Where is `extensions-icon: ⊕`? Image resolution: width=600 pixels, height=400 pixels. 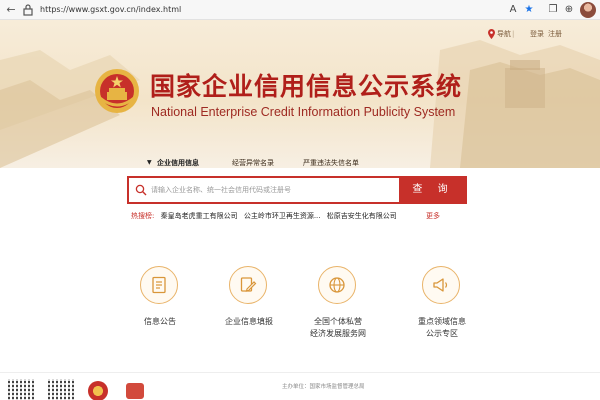 extensions-icon: ⊕ is located at coordinates (569, 10).